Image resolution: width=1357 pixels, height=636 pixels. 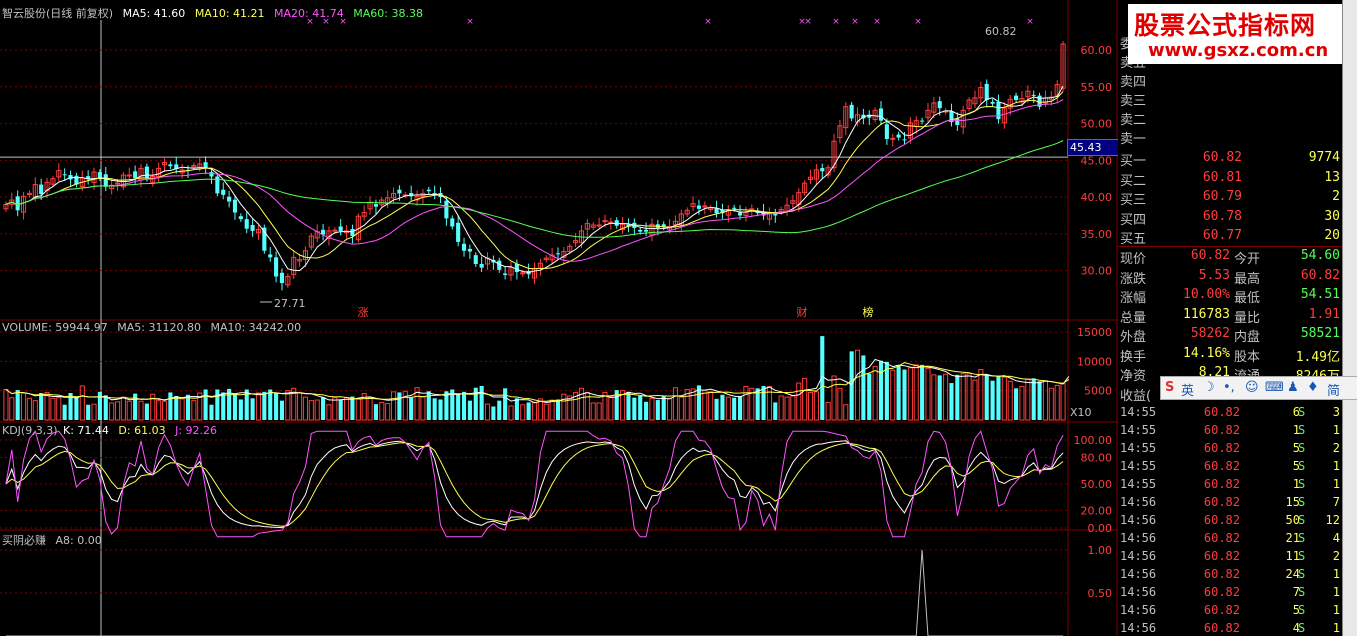 What do you see at coordinates (1296, 484) in the screenshot?
I see `tick-volume: 1` at bounding box center [1296, 484].